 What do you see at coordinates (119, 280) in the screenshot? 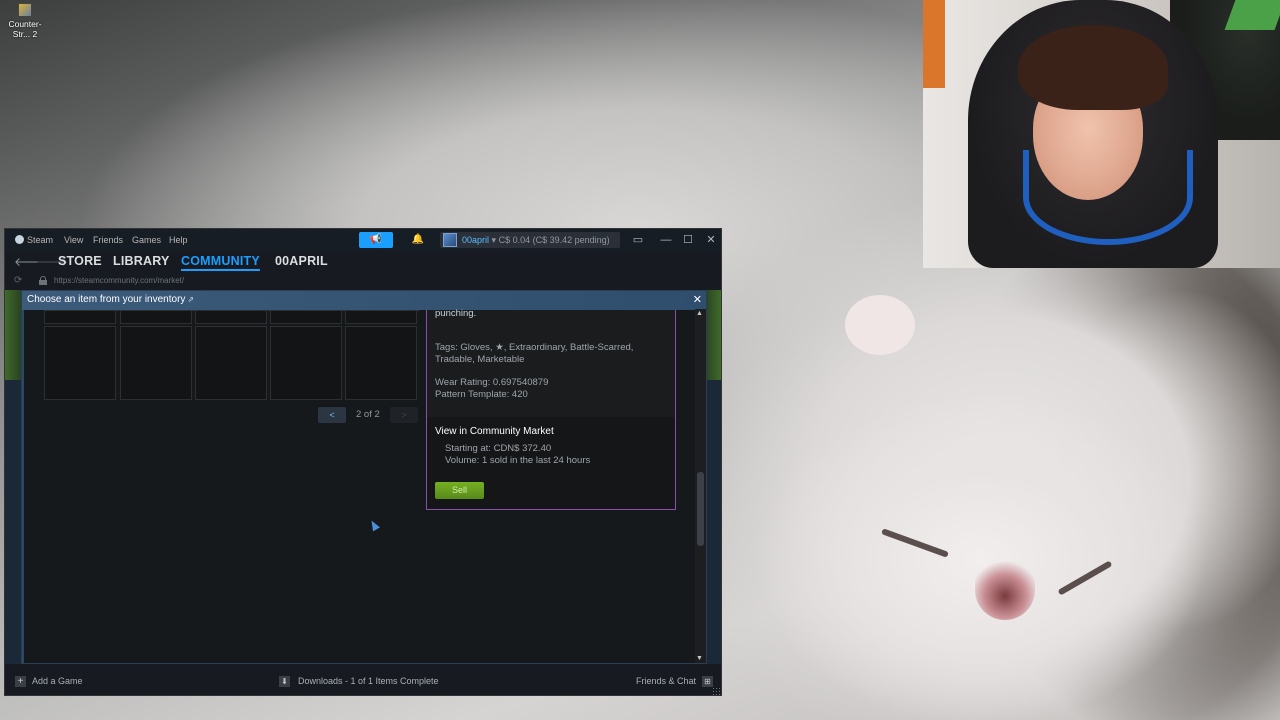
I see `url-text: https://steamcommunity.com/market/` at bounding box center [119, 280].